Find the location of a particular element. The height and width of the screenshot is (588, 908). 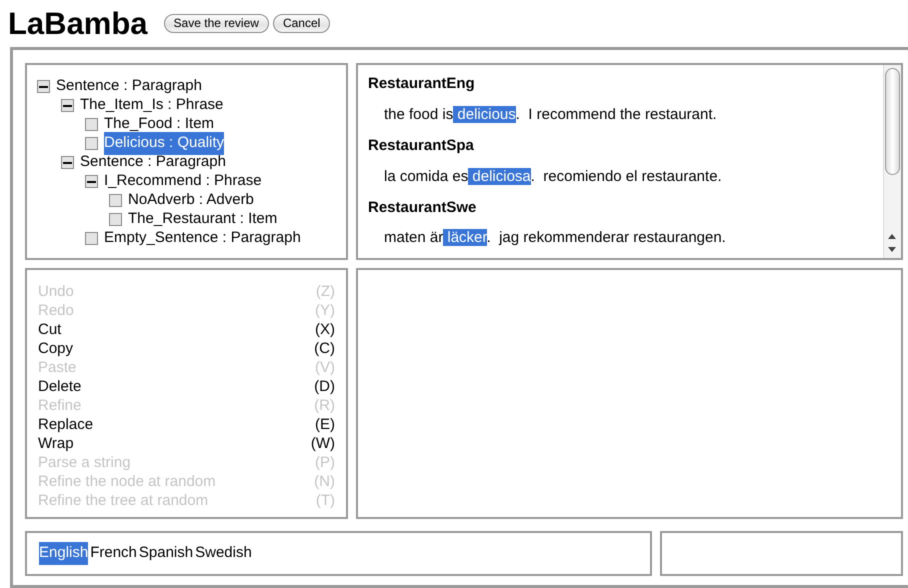

menu-item: Copy (C) is located at coordinates (186, 348).